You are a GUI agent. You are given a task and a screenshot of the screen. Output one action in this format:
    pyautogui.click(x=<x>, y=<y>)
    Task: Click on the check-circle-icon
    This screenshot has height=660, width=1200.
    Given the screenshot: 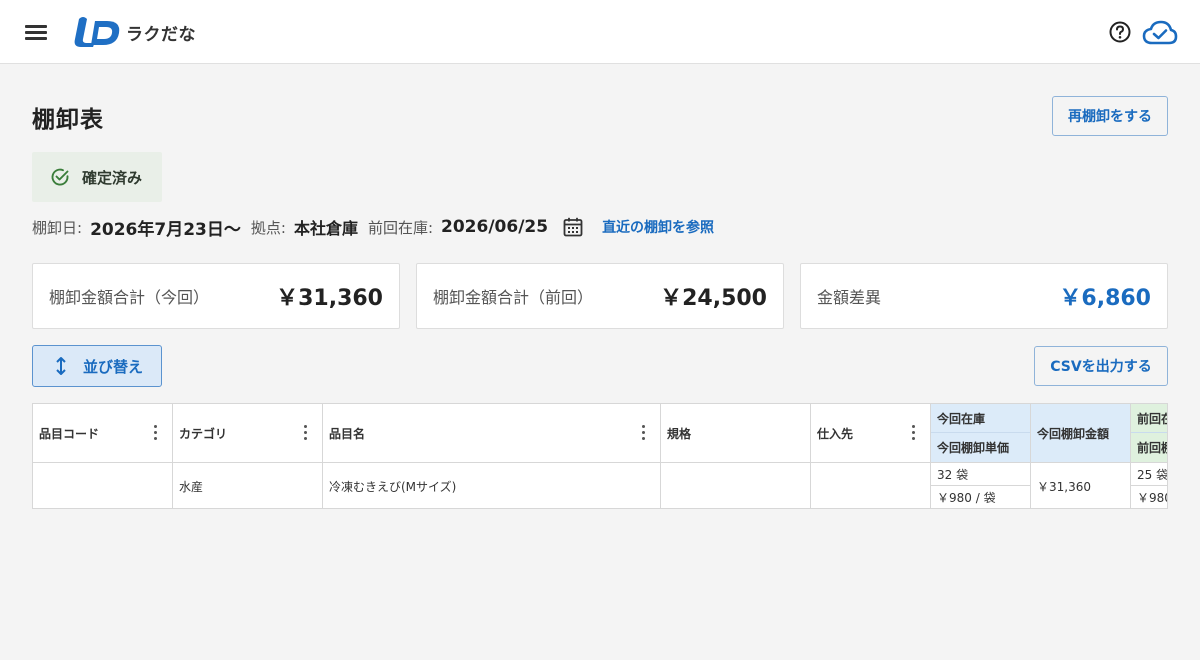 What is the action you would take?
    pyautogui.click(x=60, y=177)
    